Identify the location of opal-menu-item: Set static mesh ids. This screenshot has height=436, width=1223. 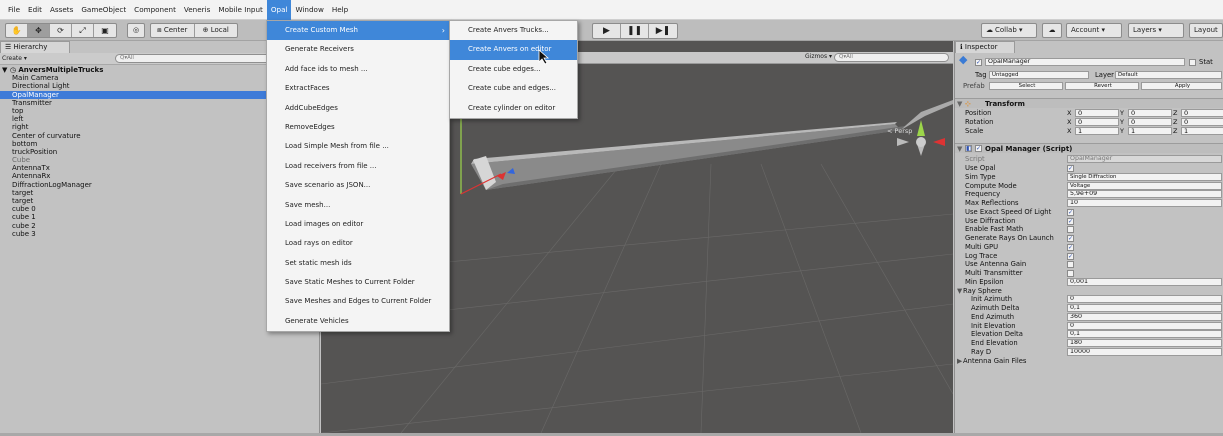
(358, 263).